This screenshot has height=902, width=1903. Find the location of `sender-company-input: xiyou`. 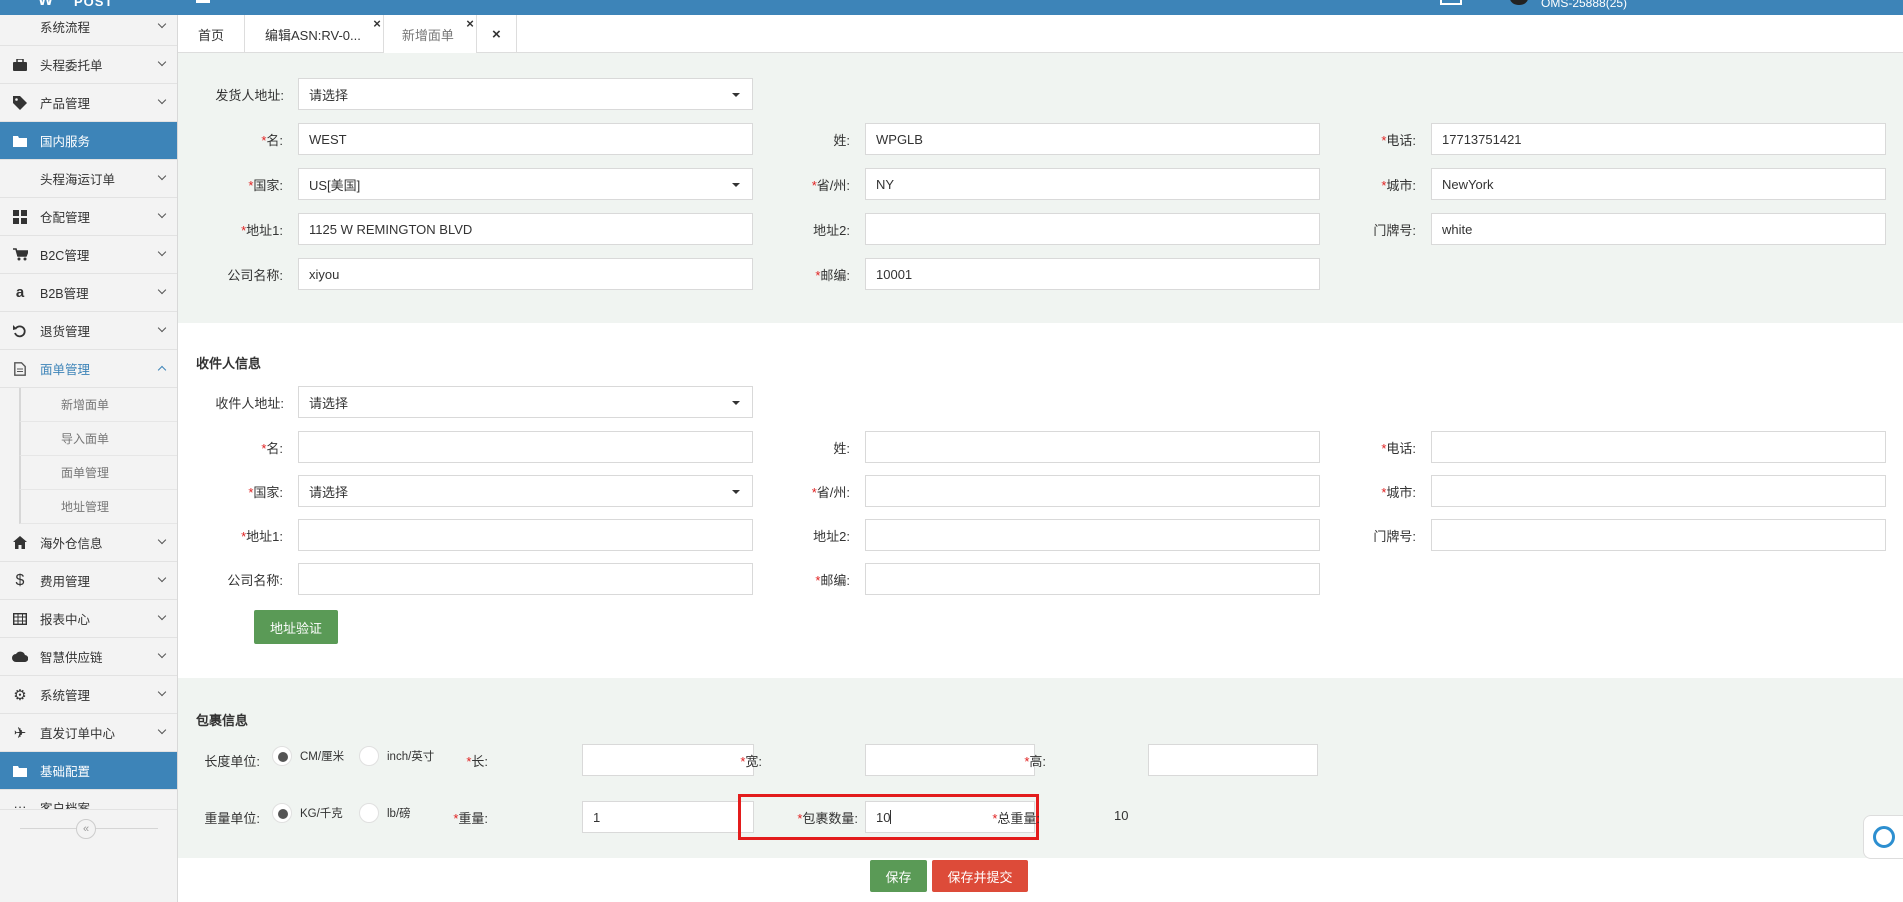

sender-company-input: xiyou is located at coordinates (525, 274).